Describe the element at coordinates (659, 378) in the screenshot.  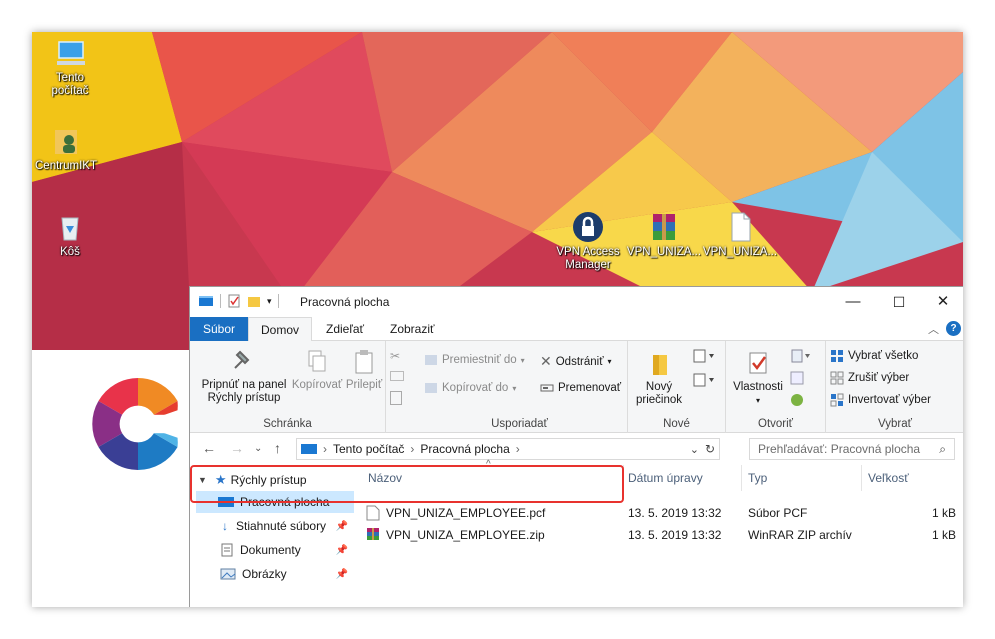
I see `new-folder-button: Nový priečinok` at that location.